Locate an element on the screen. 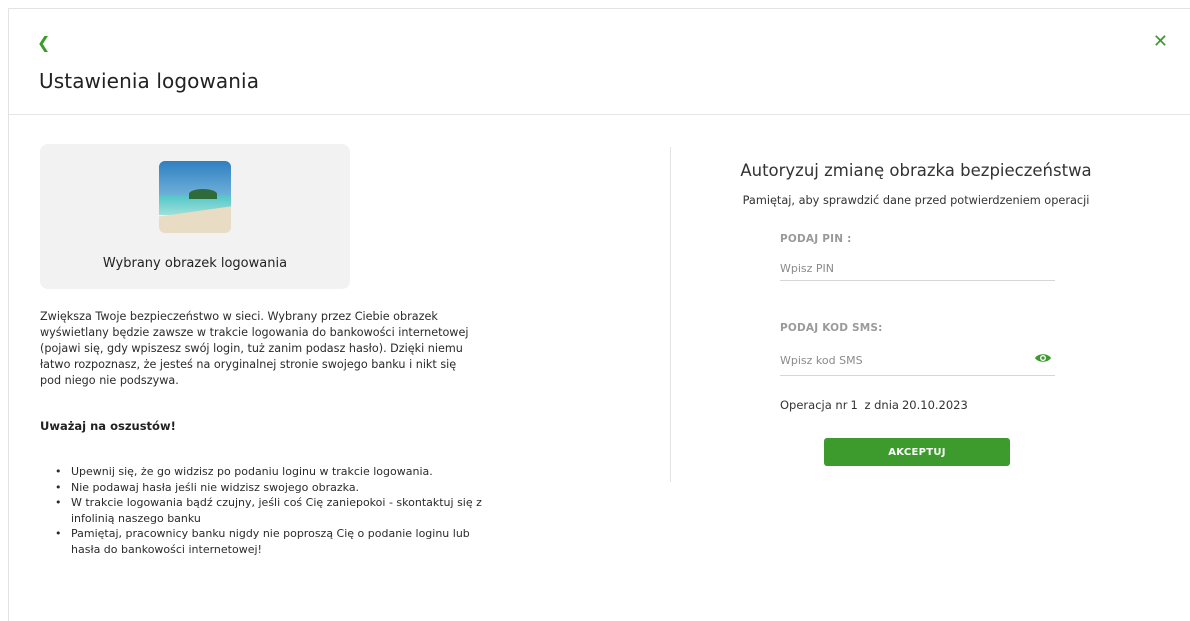  sms-label: PODAJ KOD SMS: is located at coordinates (831, 328).